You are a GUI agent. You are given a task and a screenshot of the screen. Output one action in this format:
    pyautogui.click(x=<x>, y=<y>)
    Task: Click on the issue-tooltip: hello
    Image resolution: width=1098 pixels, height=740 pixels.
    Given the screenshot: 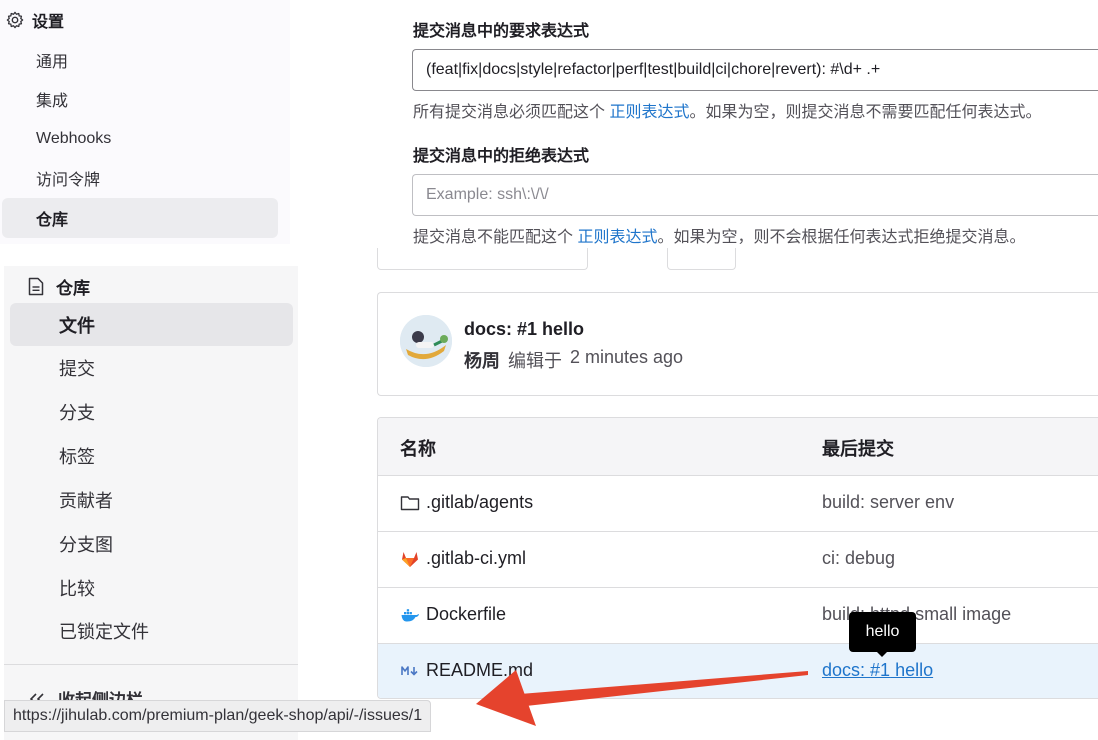 What is the action you would take?
    pyautogui.click(x=882, y=632)
    